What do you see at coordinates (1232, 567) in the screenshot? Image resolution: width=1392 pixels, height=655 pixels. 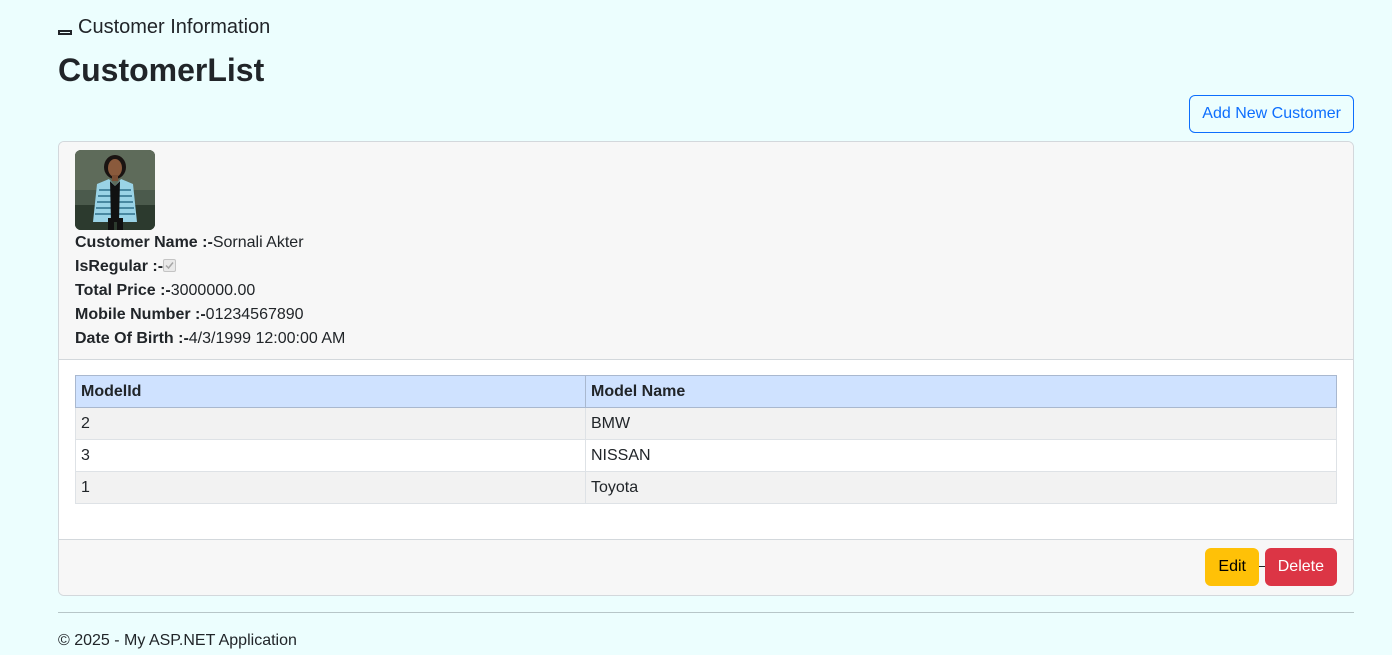 I see `edit-button: Edit` at bounding box center [1232, 567].